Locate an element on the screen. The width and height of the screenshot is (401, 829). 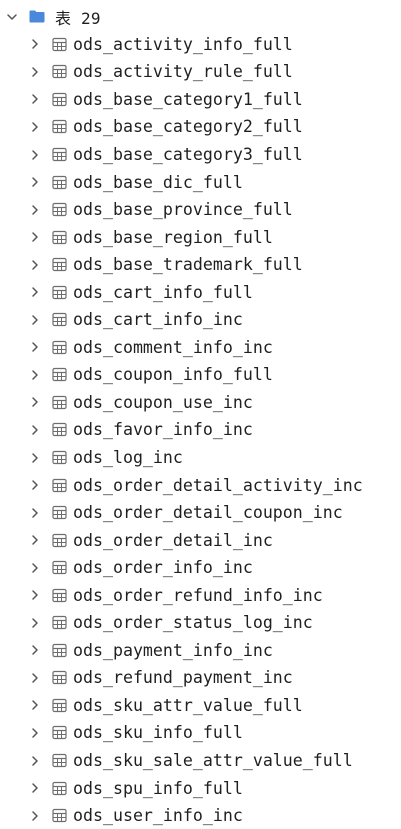
table-node: ods_base_province_full is located at coordinates (200, 210).